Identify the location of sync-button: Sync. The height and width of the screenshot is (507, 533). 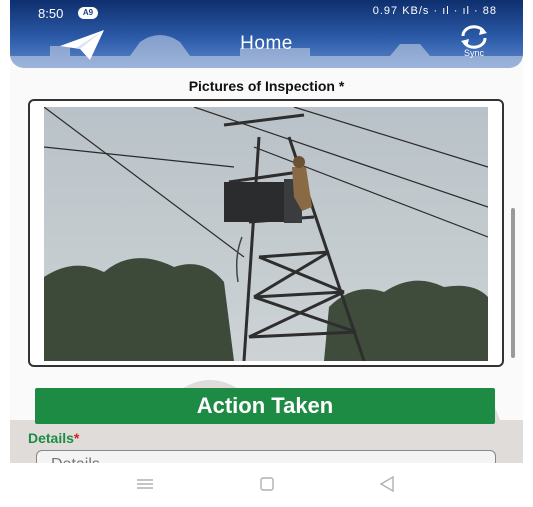
(474, 44).